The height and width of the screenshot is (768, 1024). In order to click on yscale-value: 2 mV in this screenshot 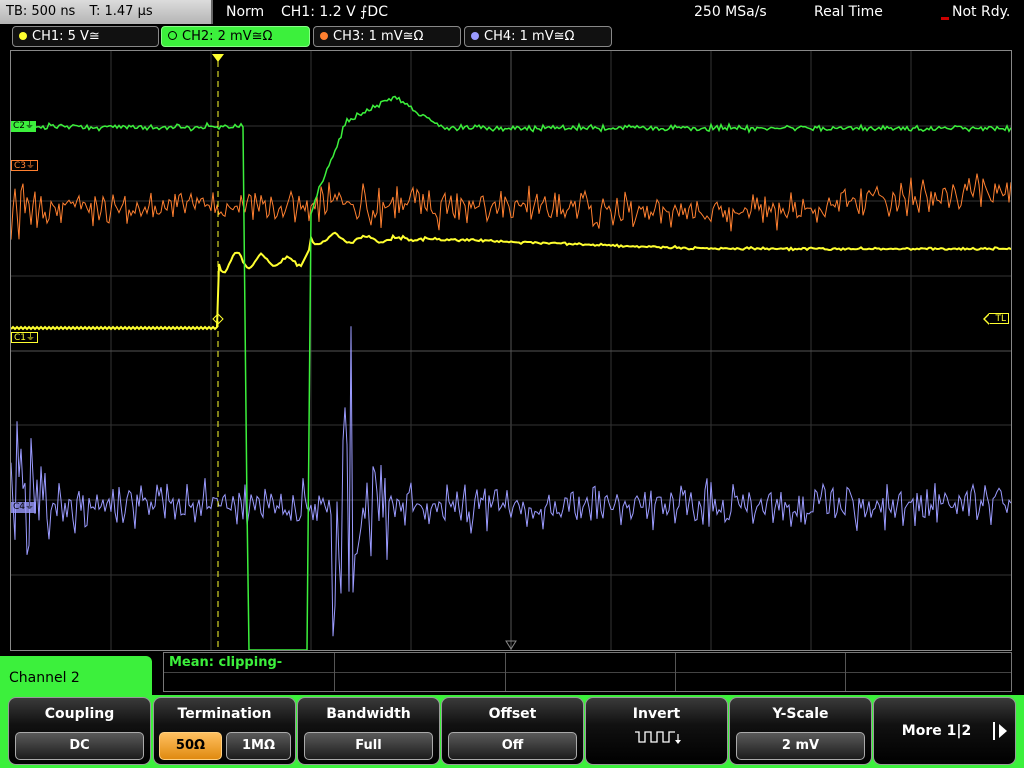, I will do `click(800, 746)`.